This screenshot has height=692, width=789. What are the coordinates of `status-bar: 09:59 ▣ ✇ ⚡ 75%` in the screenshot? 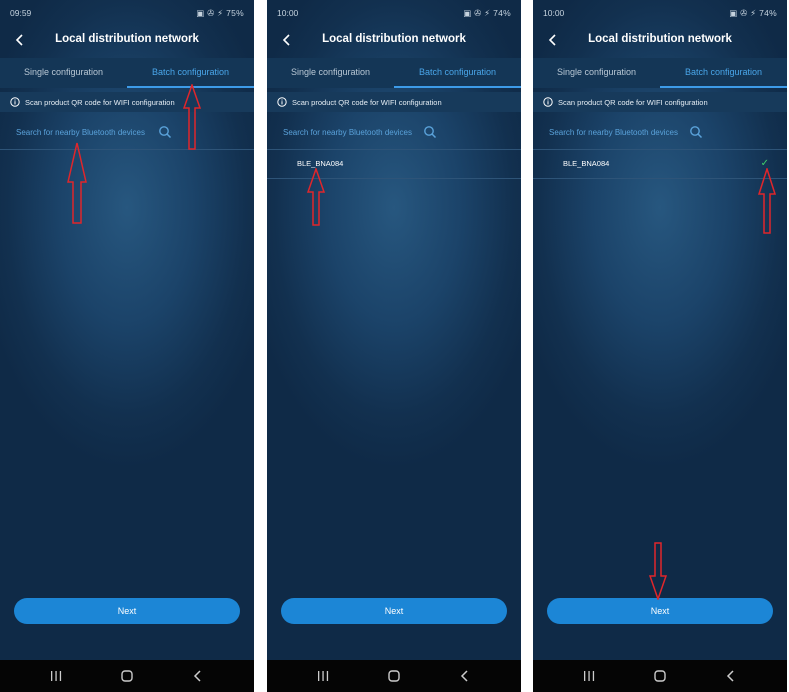 It's located at (127, 13).